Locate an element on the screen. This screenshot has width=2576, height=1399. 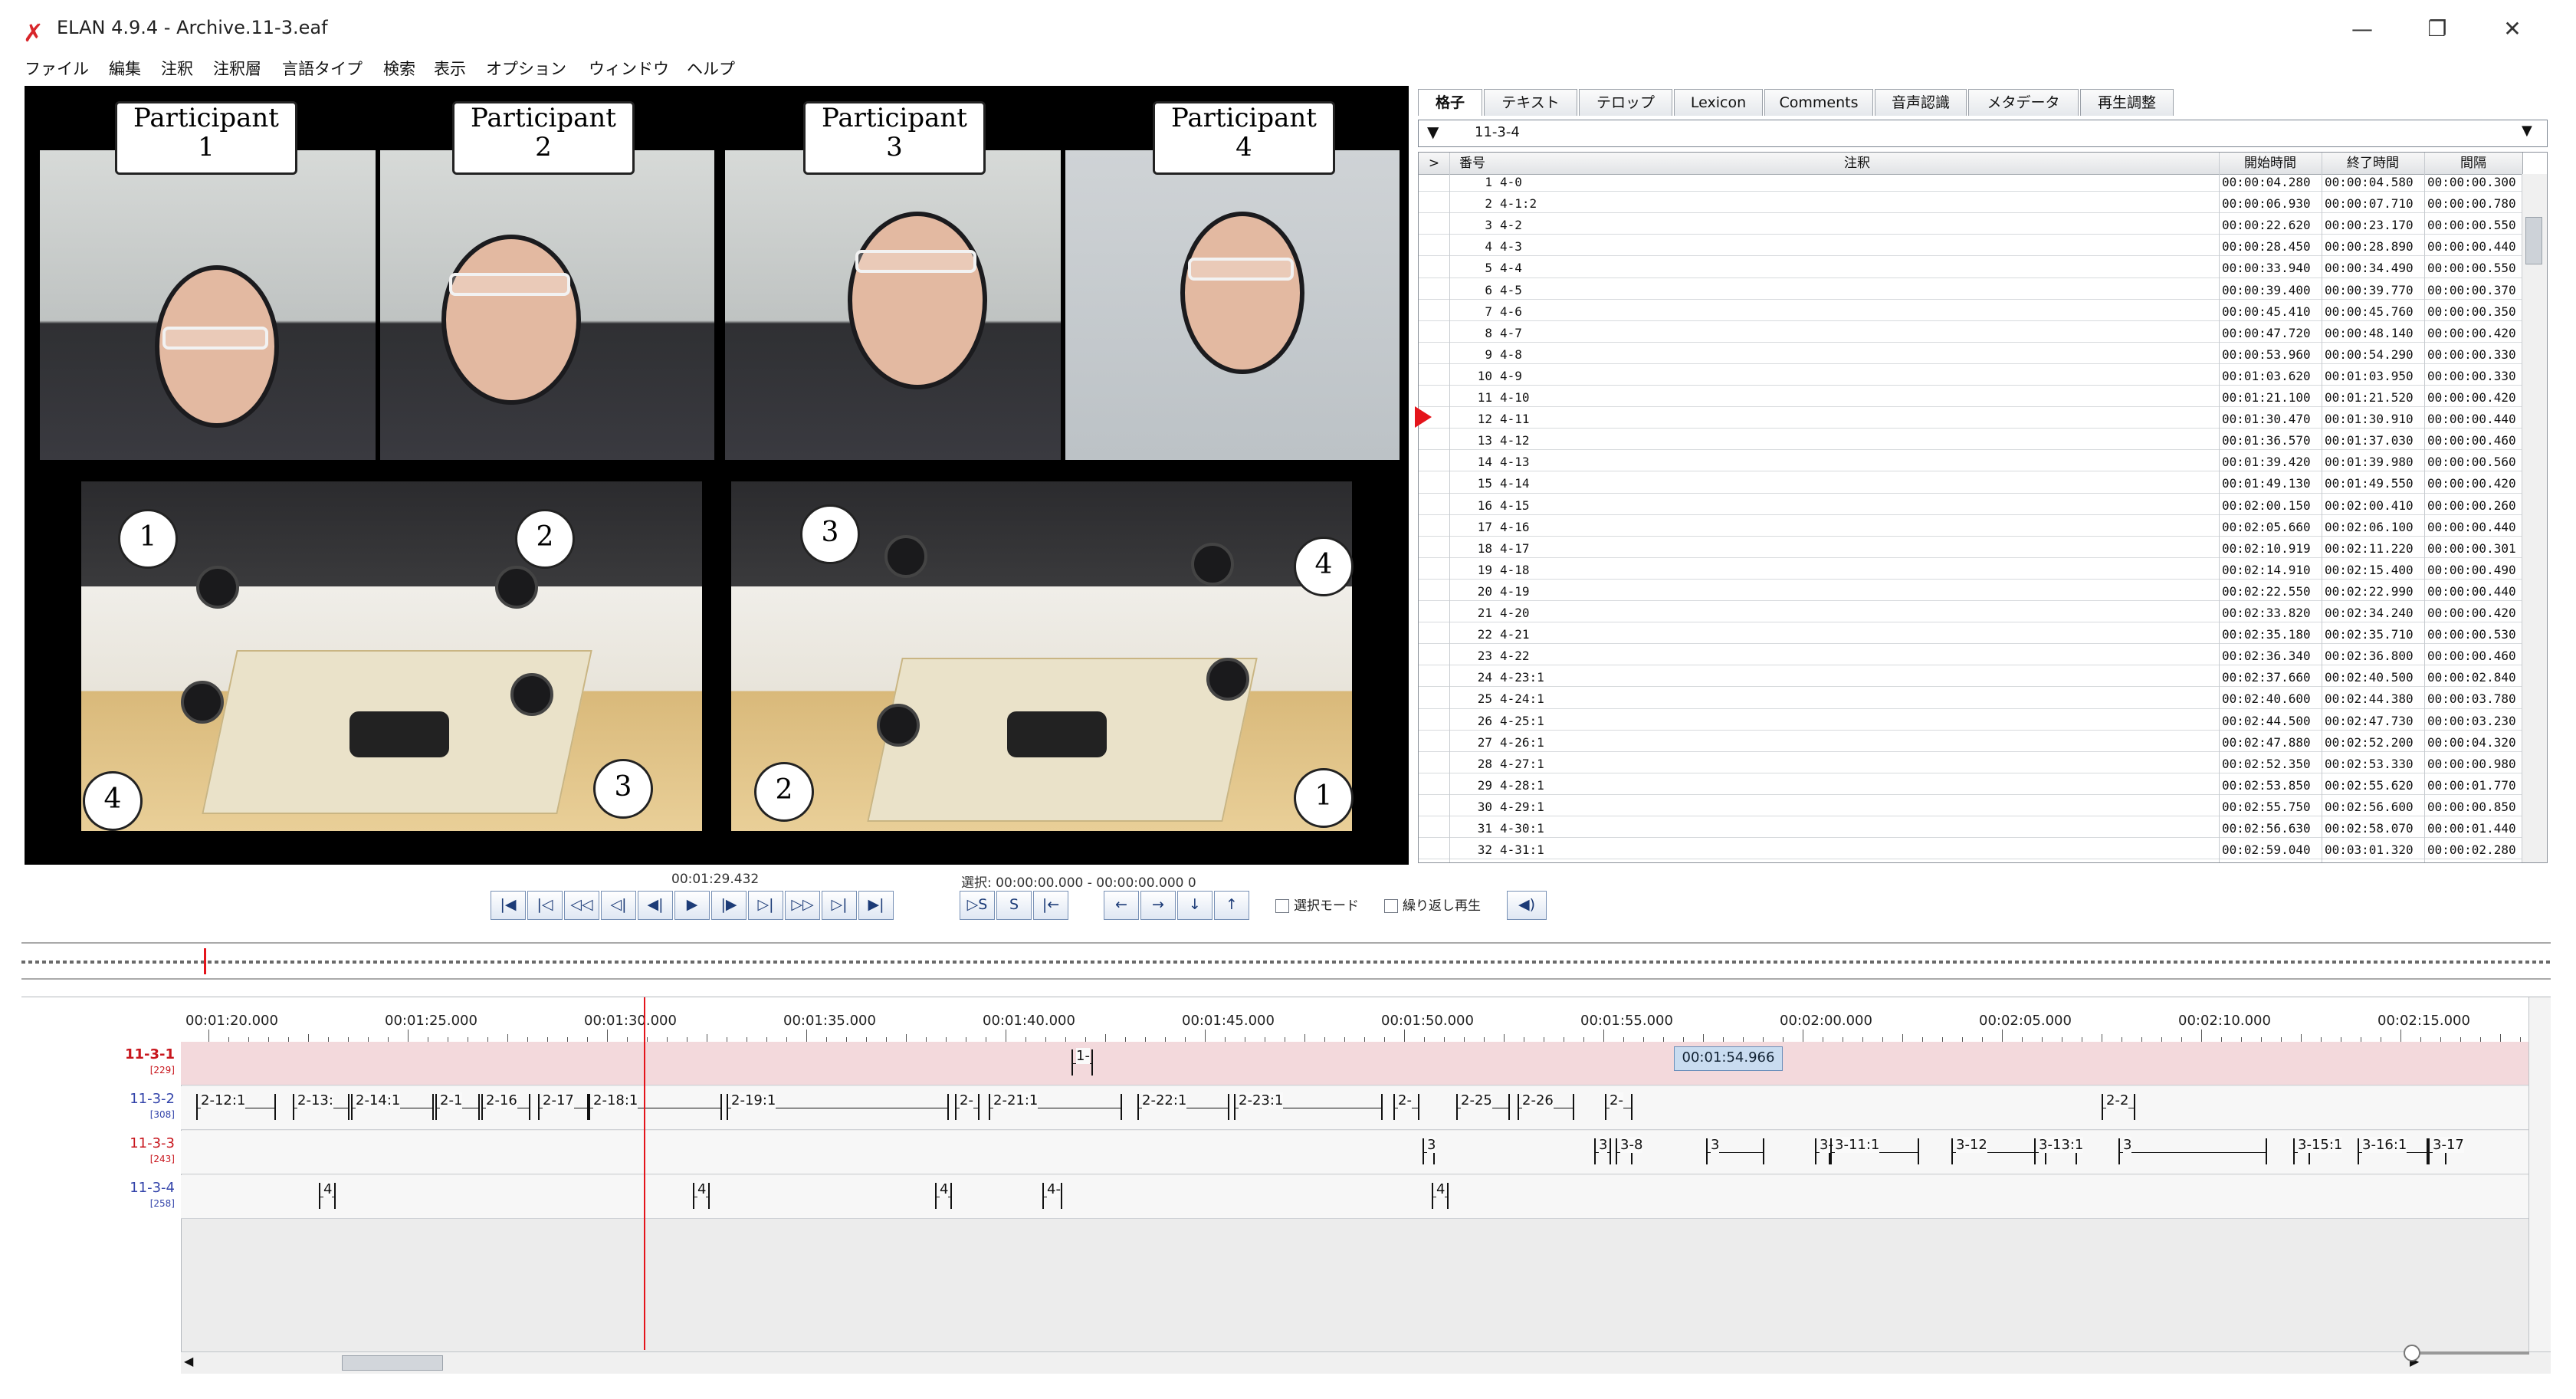
chevron-down-icon: ▼ is located at coordinates (2527, 131).